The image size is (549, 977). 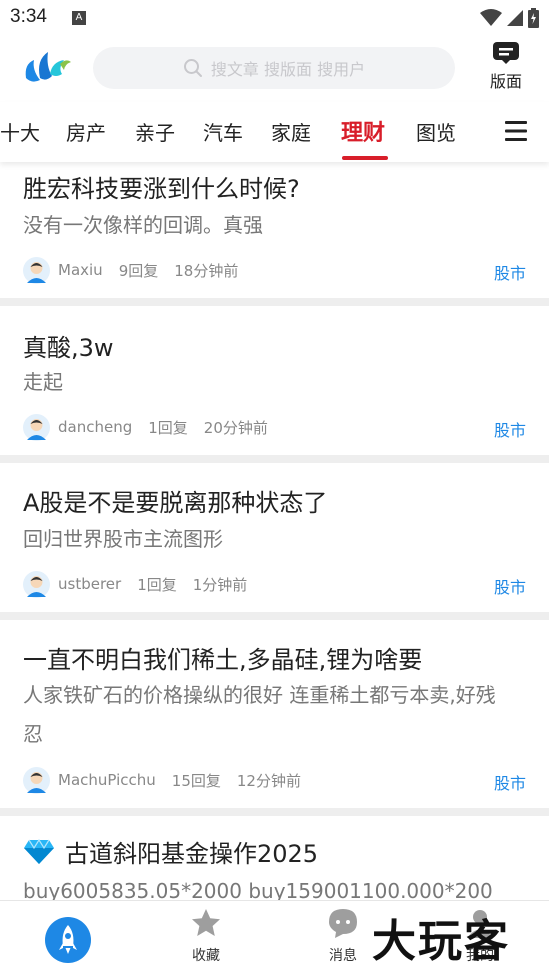 What do you see at coordinates (107, 780) in the screenshot?
I see `post-author: MachuPicchu` at bounding box center [107, 780].